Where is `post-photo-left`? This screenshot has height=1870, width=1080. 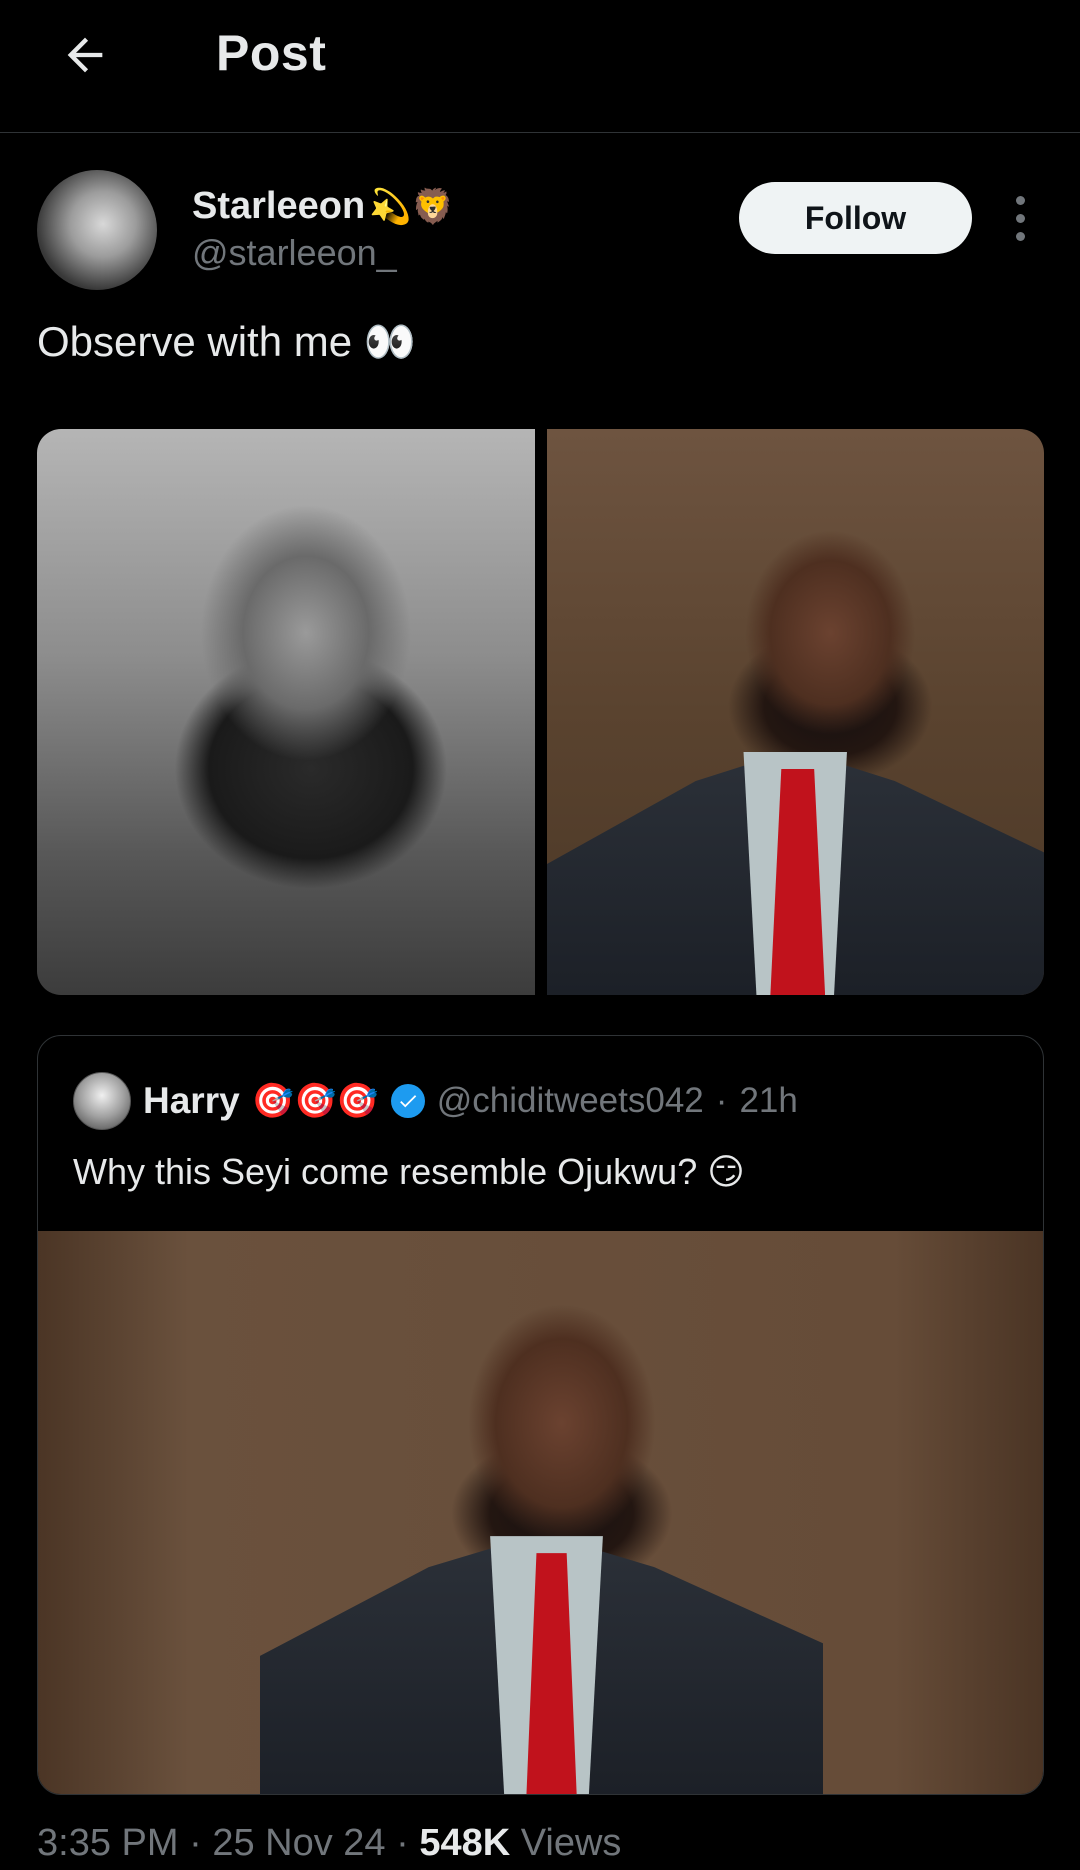
post-photo-left is located at coordinates (286, 712).